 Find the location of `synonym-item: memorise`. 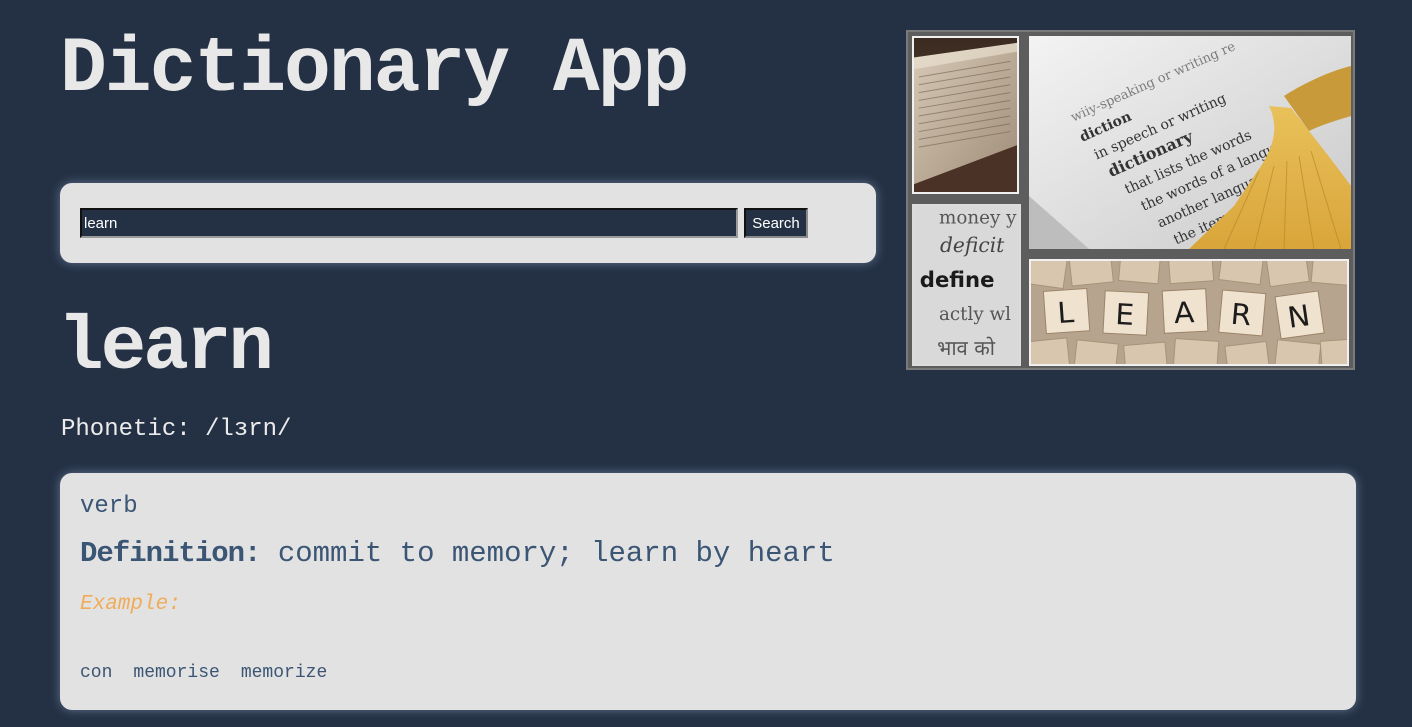

synonym-item: memorise is located at coordinates (176, 673).